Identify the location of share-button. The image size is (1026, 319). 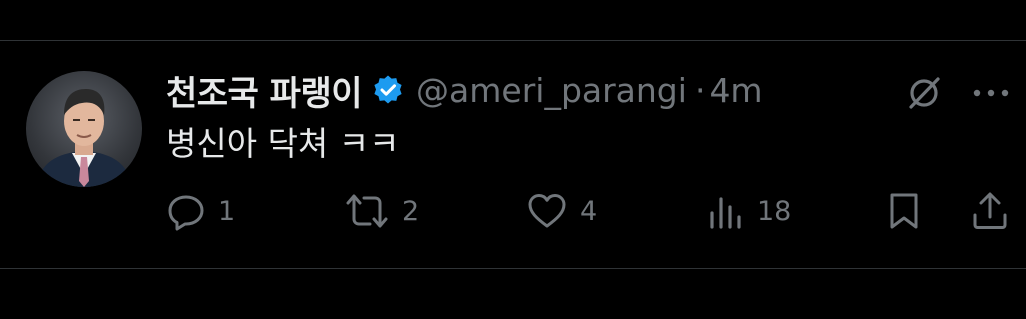
(990, 211).